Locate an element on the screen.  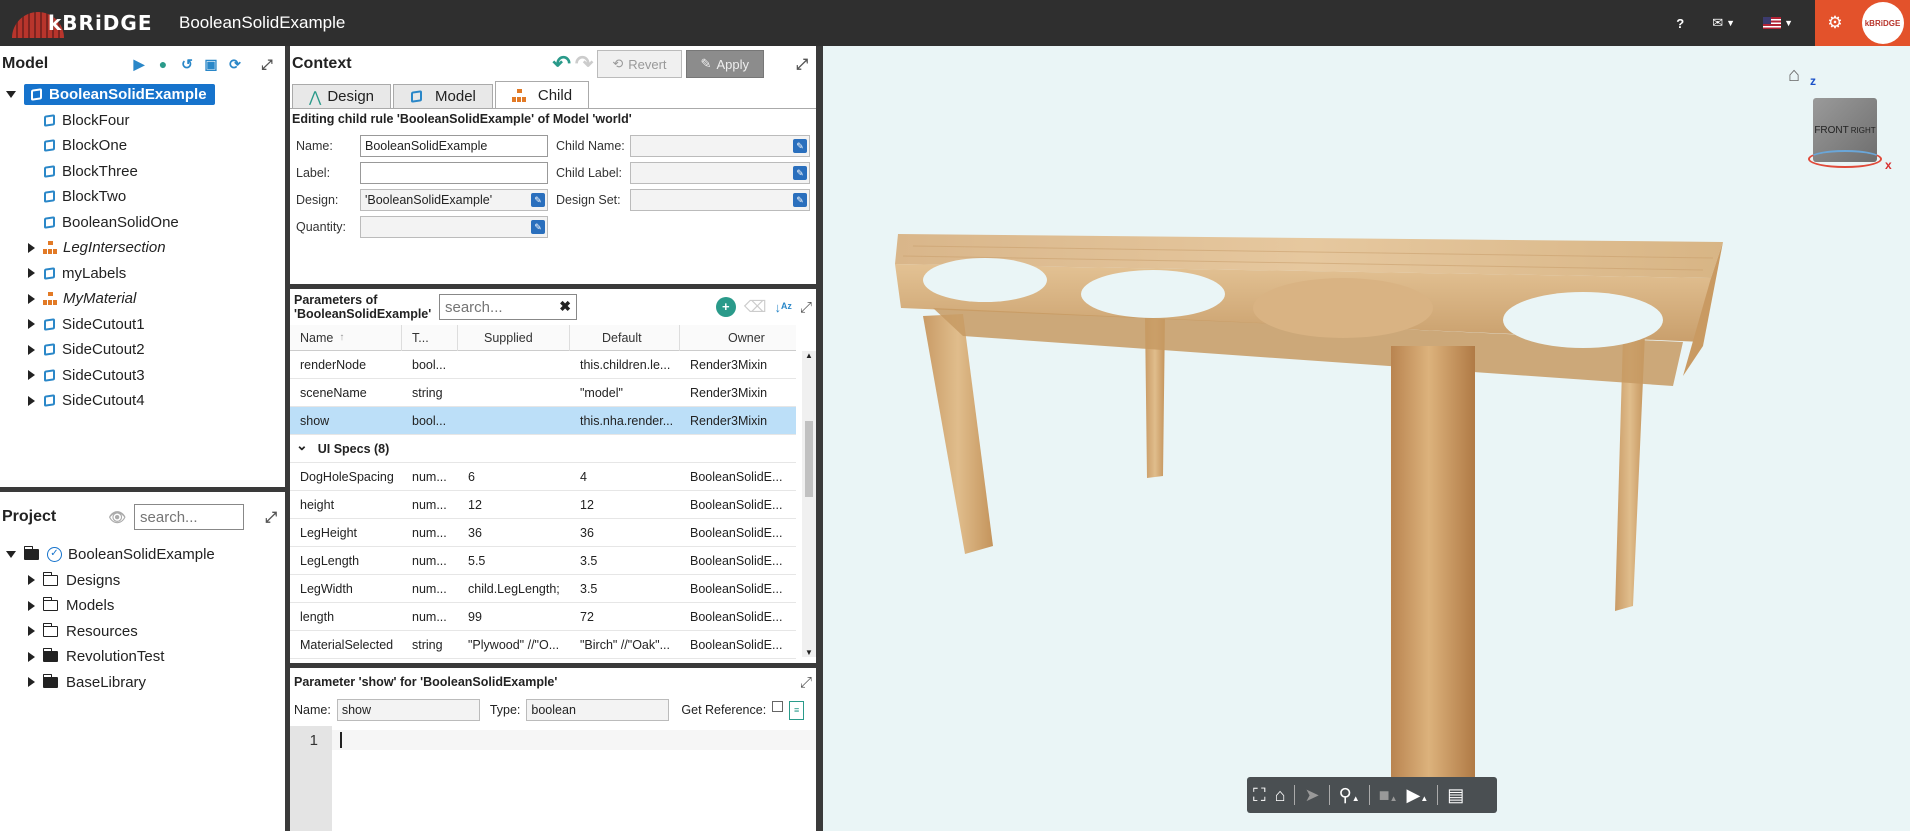
play-icon: ▶ is located at coordinates (139, 64).